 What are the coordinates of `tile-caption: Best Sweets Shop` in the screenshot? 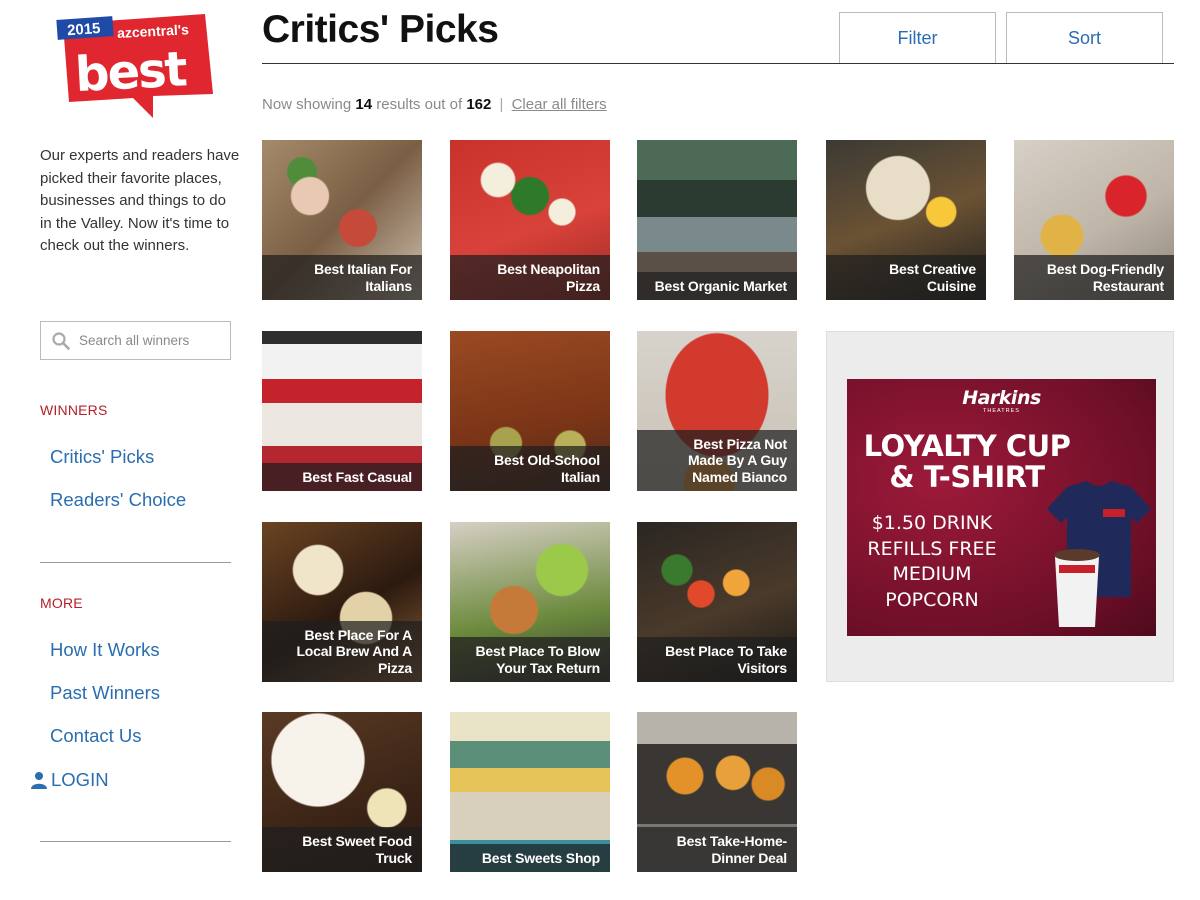 It's located at (530, 857).